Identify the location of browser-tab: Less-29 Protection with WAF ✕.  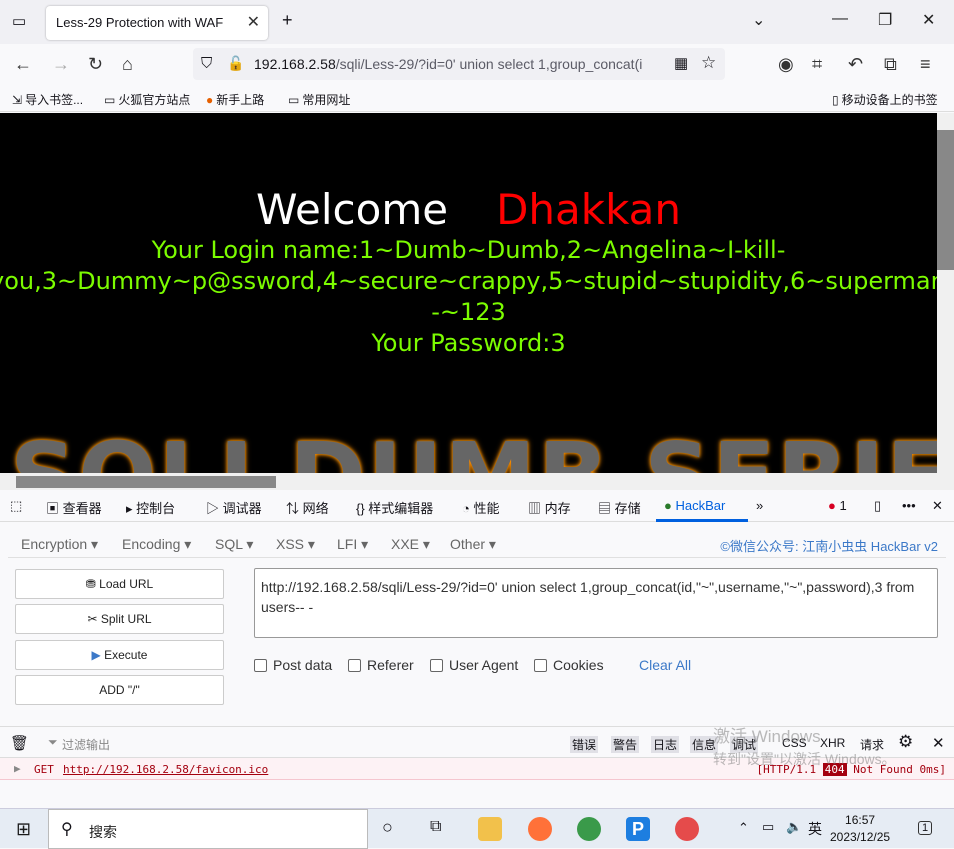
(157, 23).